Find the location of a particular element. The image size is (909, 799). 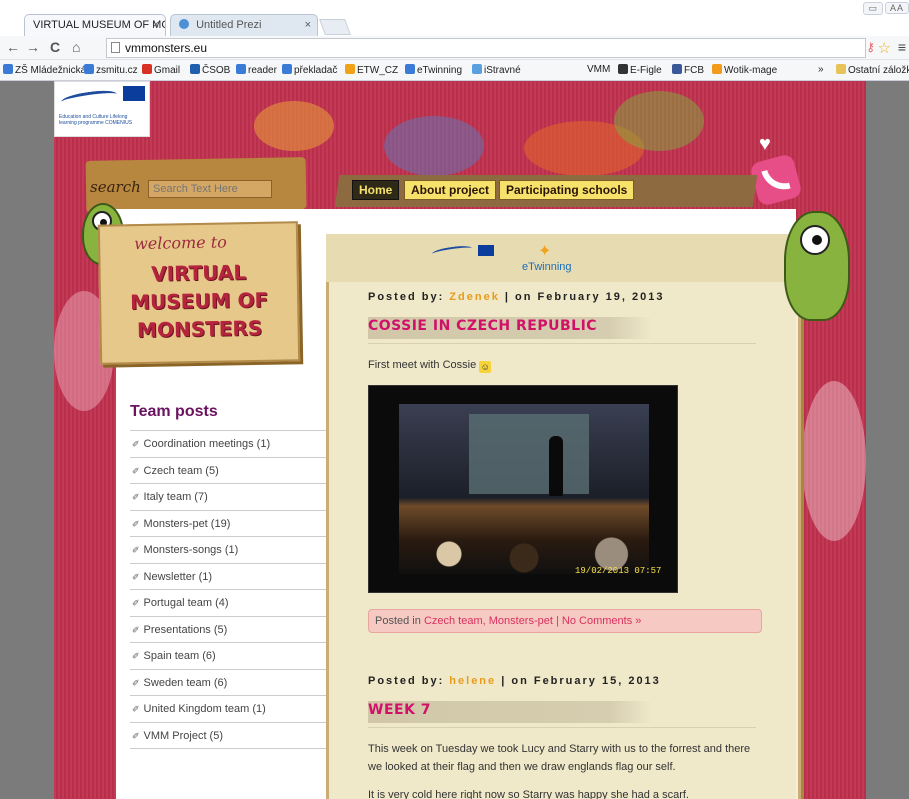

nav-participating-schools: Participating schools is located at coordinates (567, 190).